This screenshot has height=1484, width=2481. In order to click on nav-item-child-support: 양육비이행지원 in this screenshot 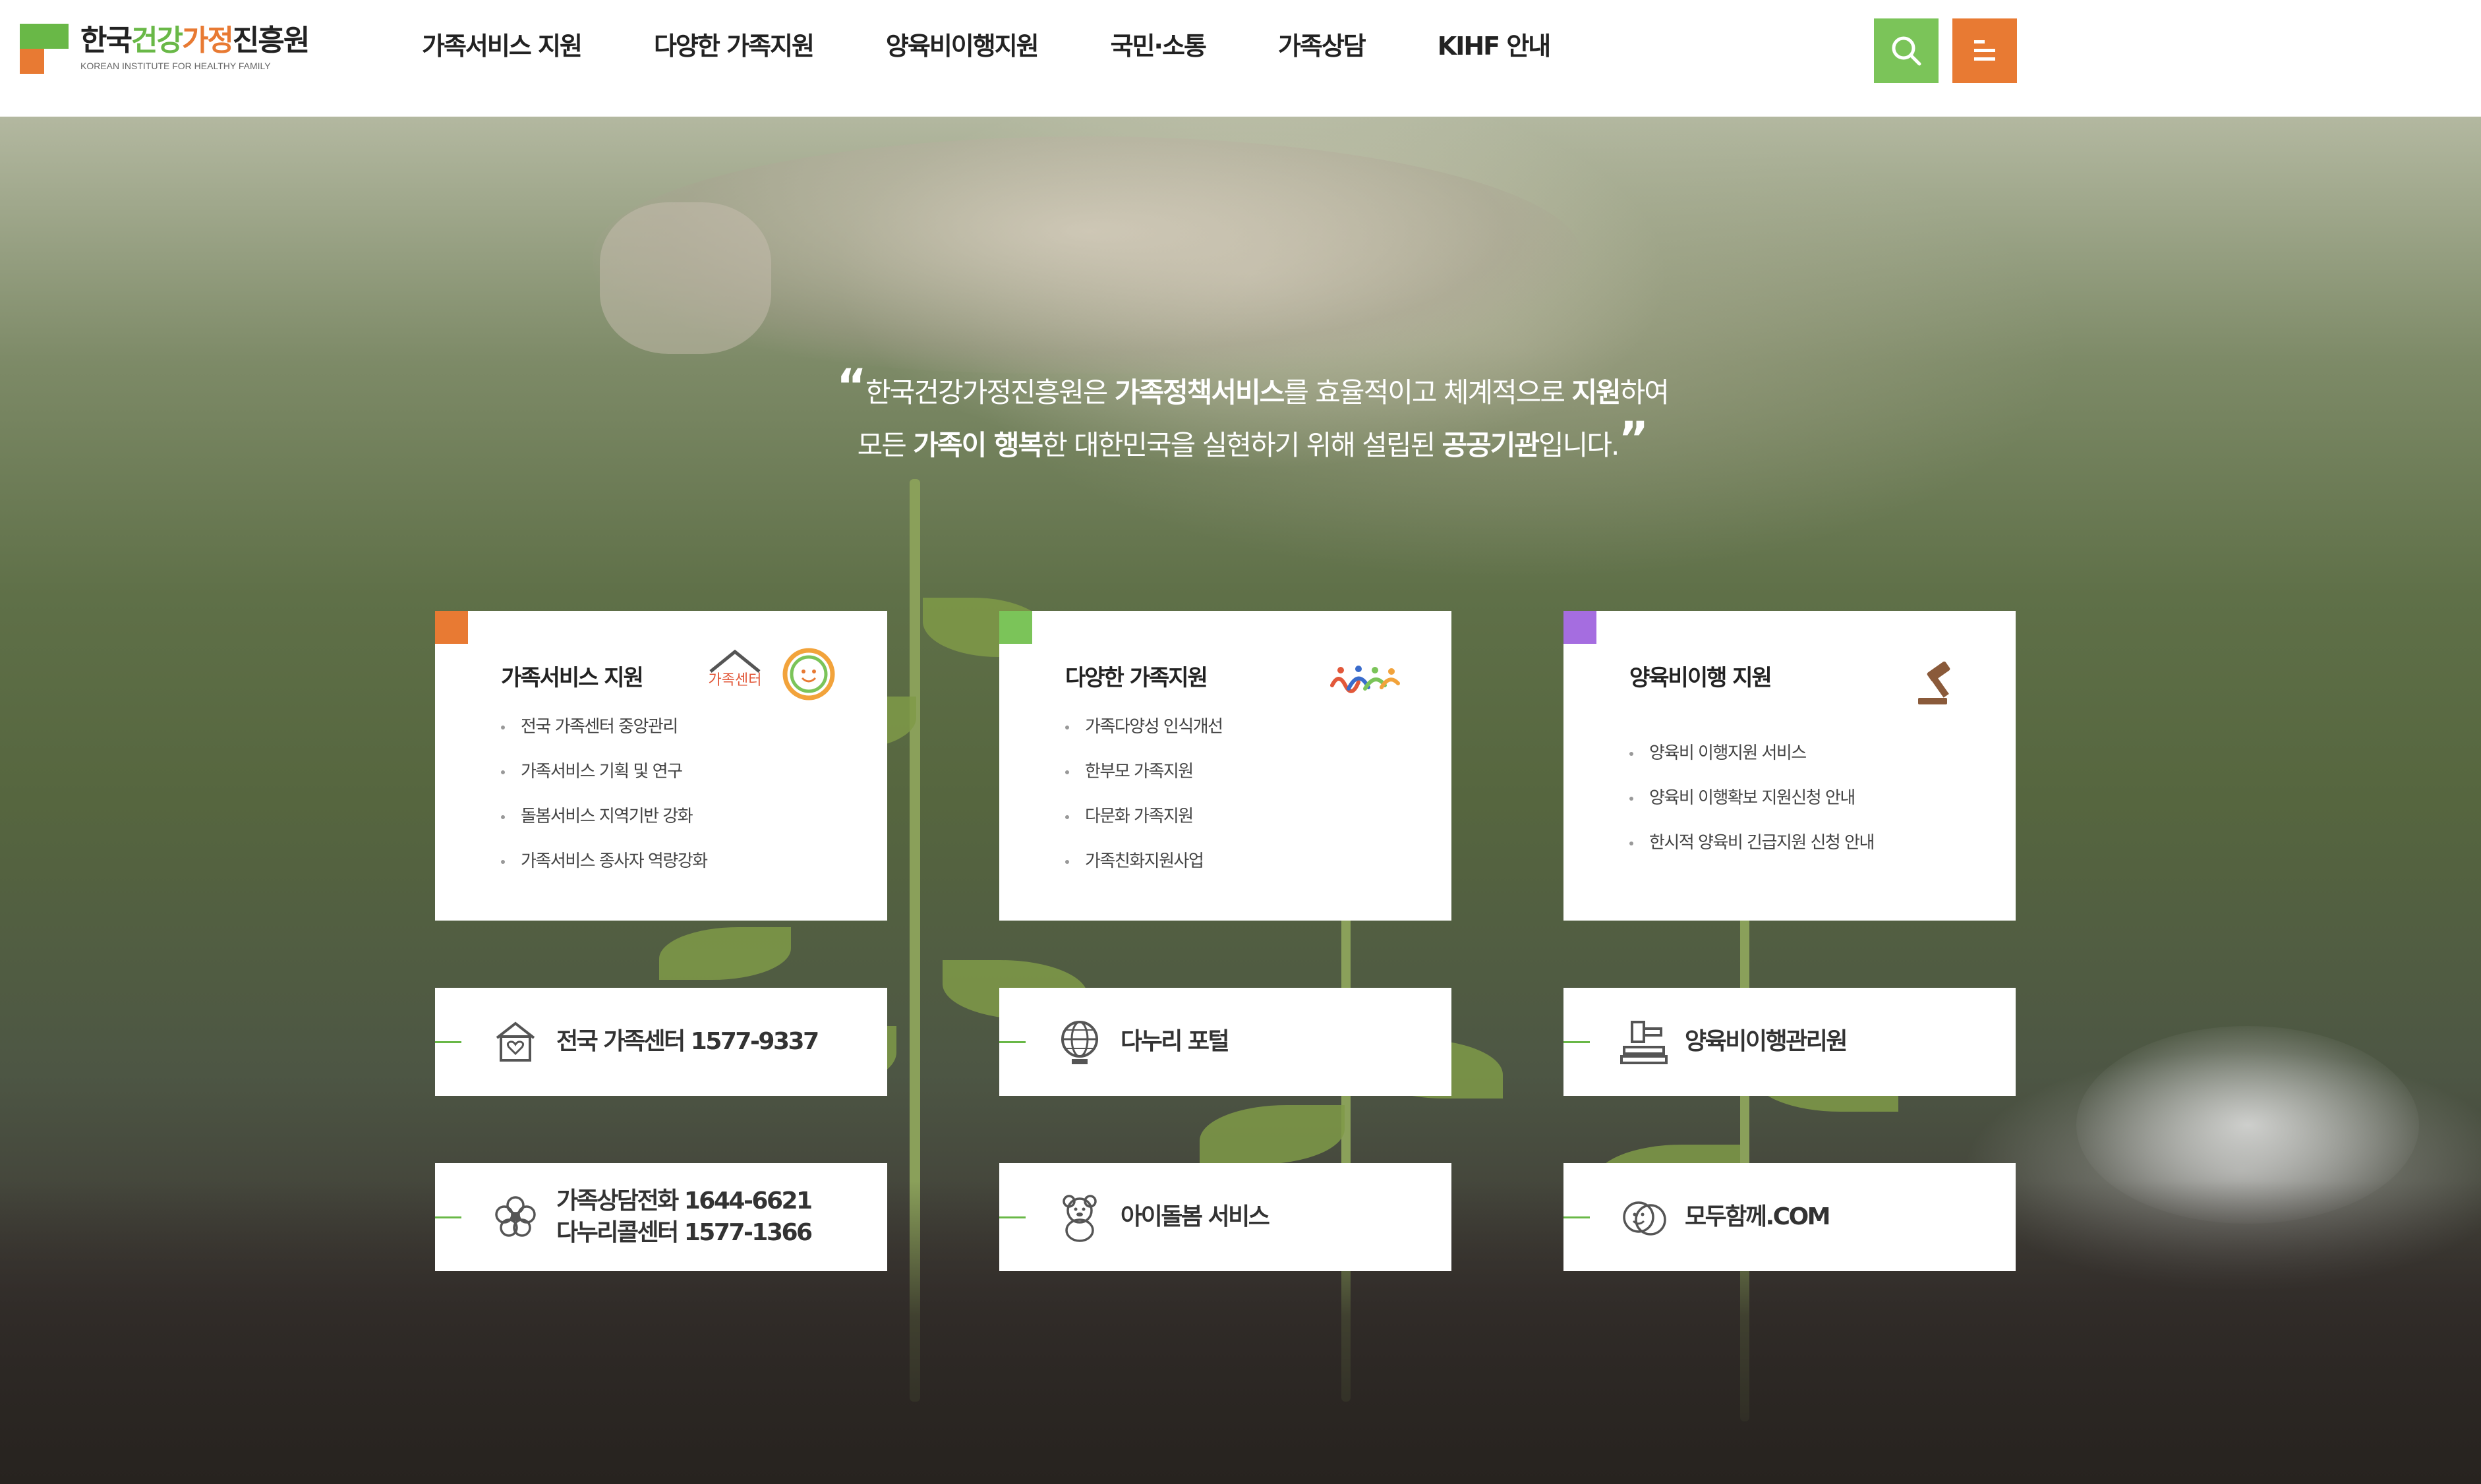, I will do `click(962, 46)`.